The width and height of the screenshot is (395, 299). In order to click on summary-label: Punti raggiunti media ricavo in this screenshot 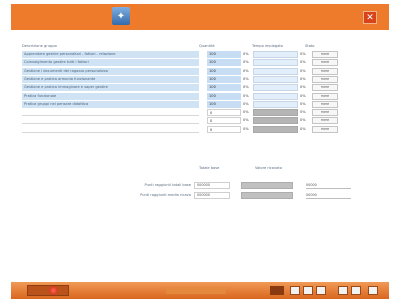, I will do `click(165, 195)`.